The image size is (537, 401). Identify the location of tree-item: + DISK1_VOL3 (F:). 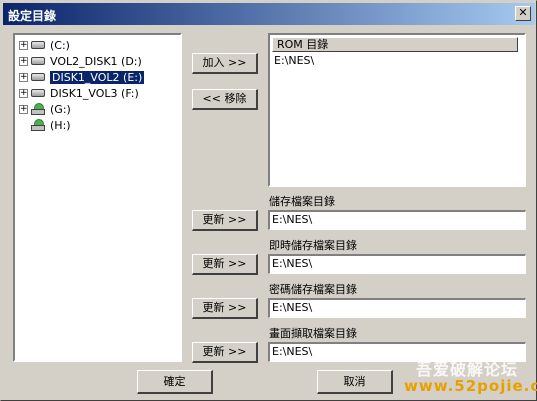
(79, 93).